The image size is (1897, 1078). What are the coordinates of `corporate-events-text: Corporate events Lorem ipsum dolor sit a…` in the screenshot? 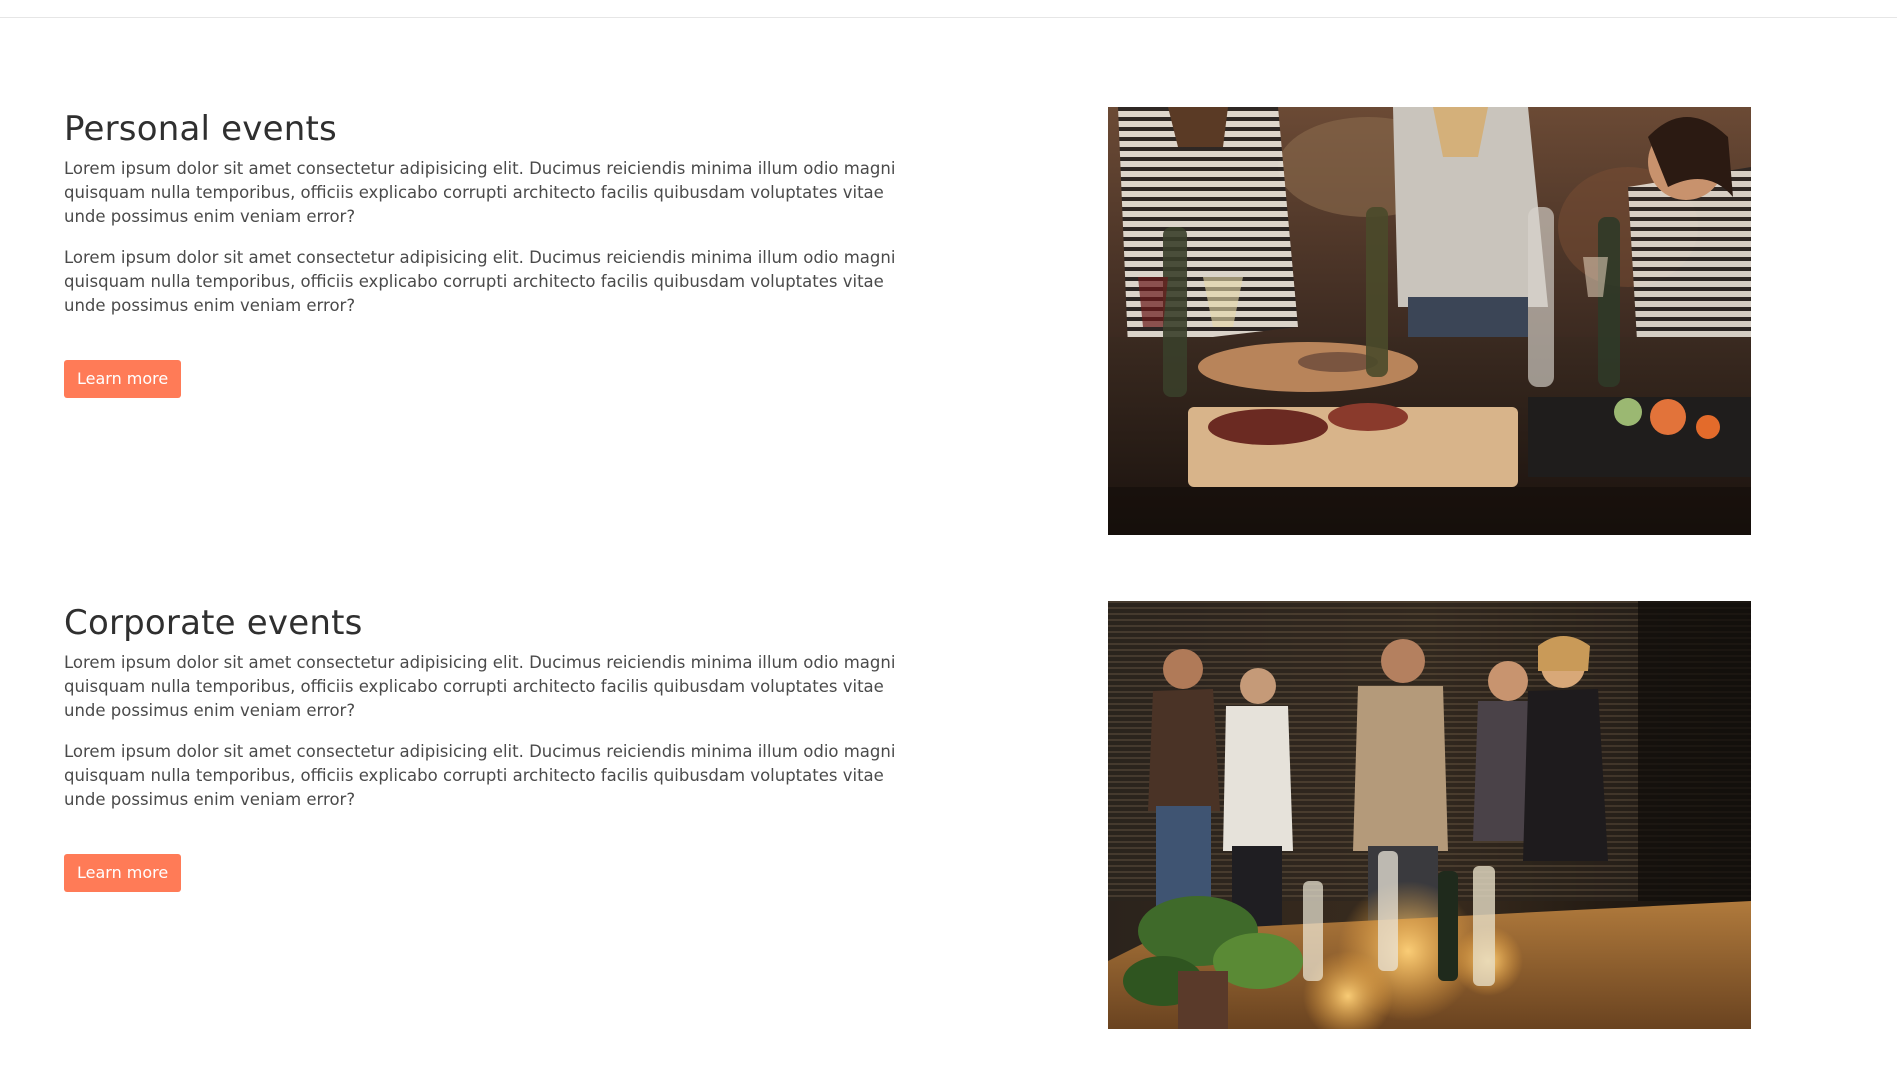 It's located at (494, 746).